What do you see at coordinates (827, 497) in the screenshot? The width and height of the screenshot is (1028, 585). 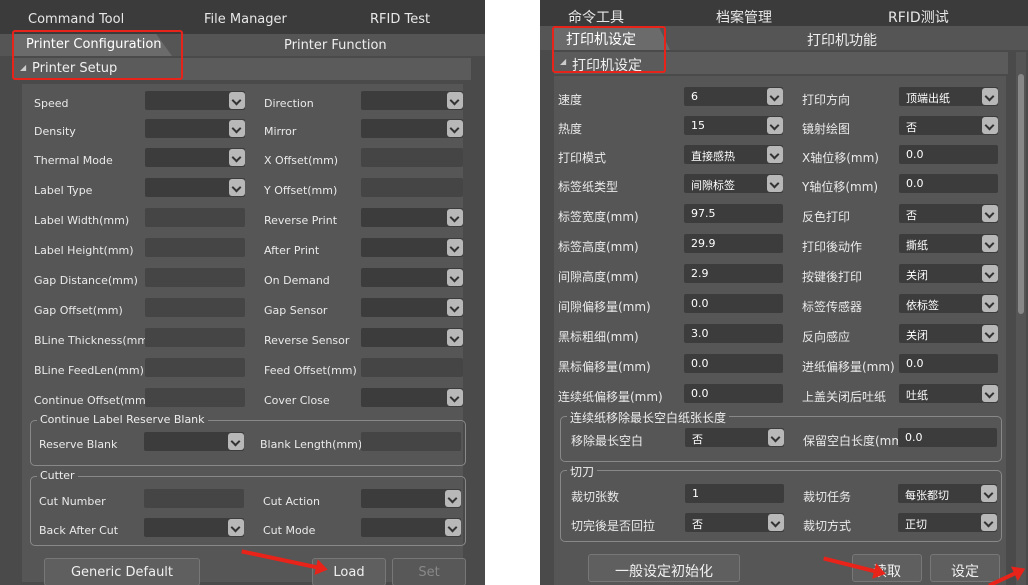 I see `label-cut-action: 裁切任务` at bounding box center [827, 497].